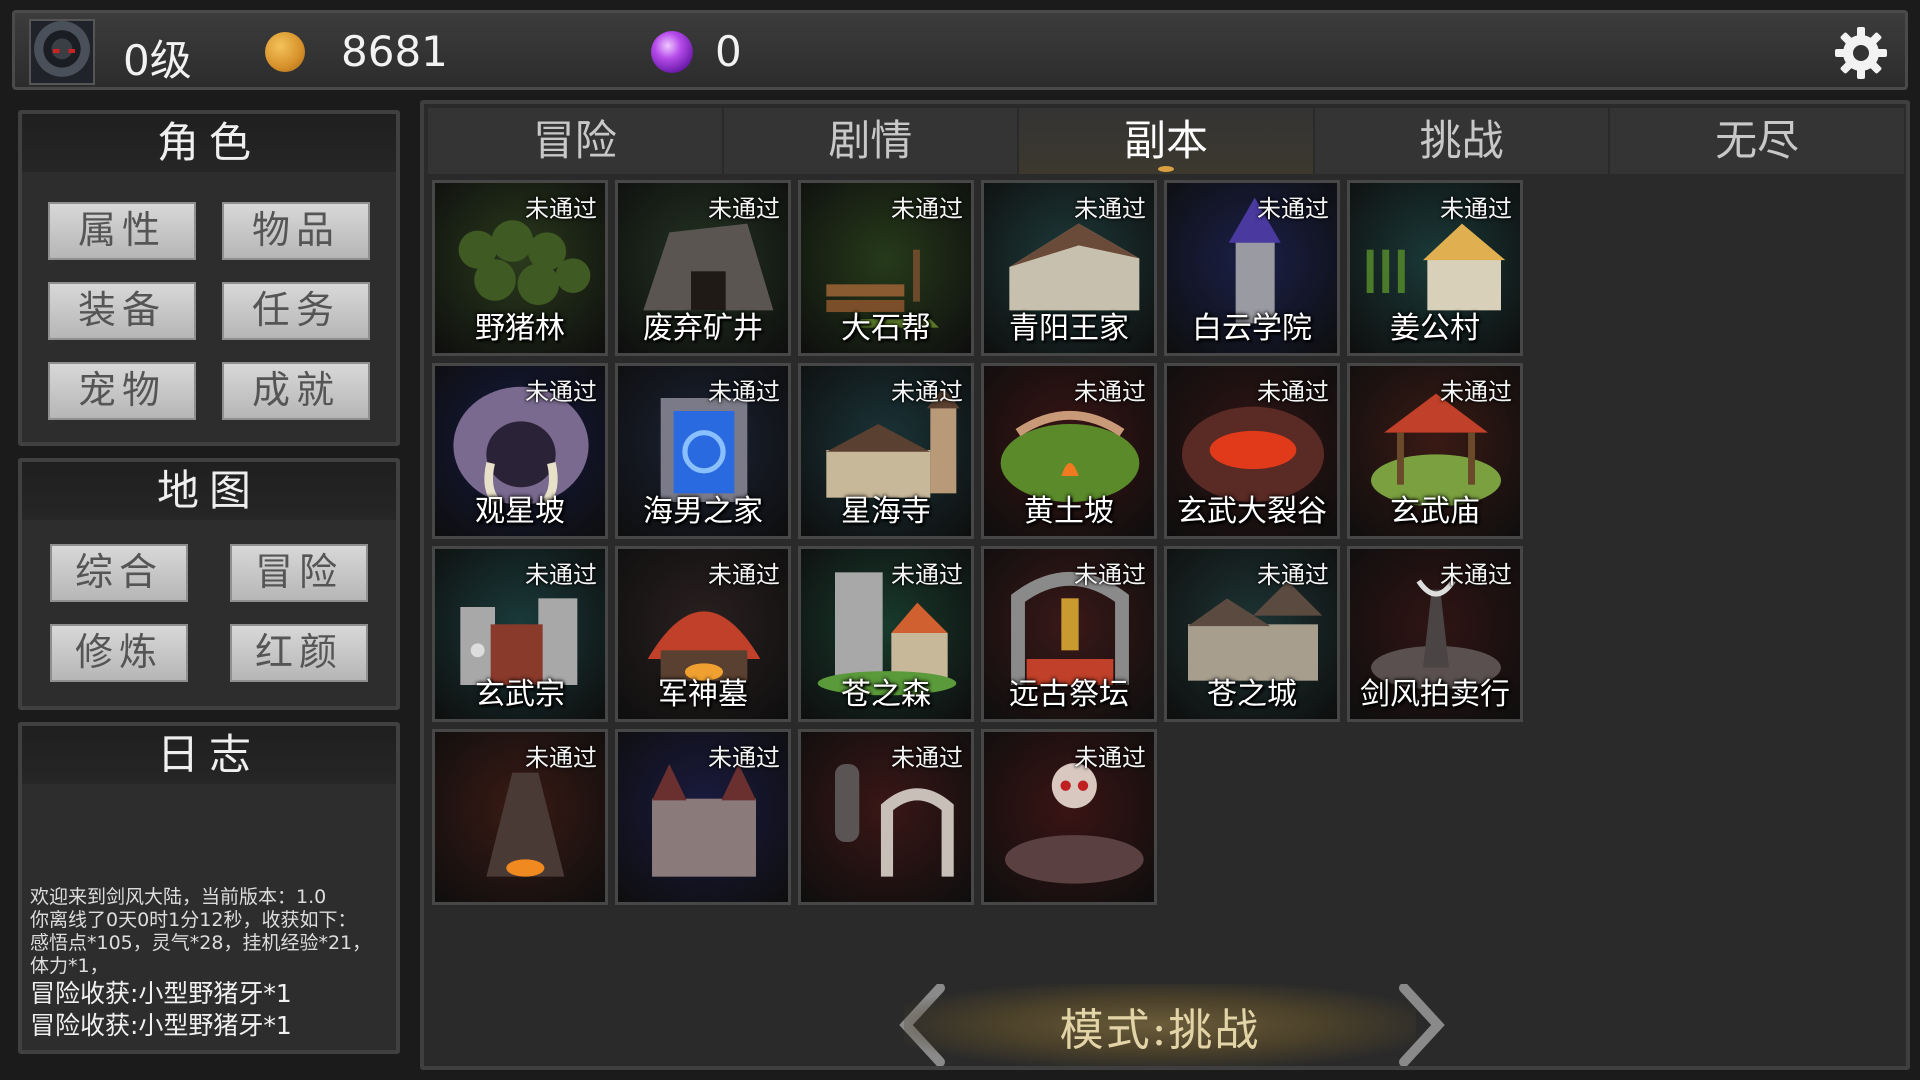 This screenshot has width=1920, height=1080. I want to click on gear-icon, so click(1861, 53).